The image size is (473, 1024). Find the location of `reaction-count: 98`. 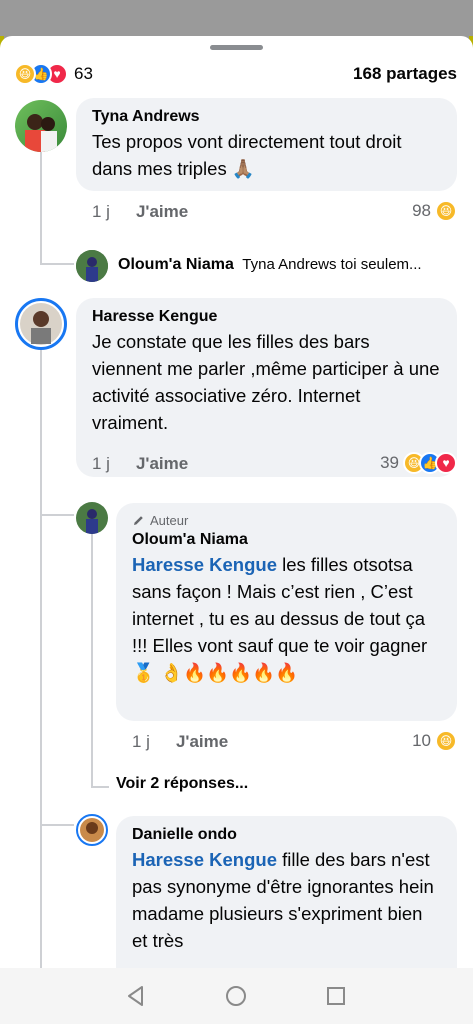

reaction-count: 98 is located at coordinates (421, 210).